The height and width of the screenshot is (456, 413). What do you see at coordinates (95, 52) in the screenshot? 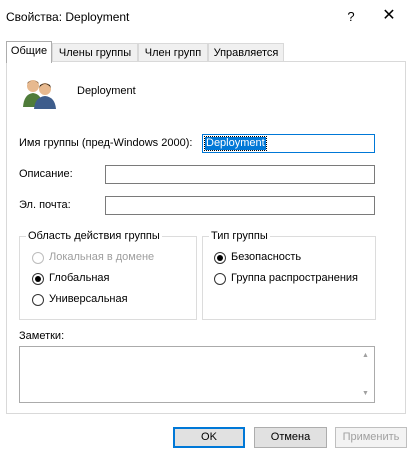
I see `tab-members: Члены группы` at bounding box center [95, 52].